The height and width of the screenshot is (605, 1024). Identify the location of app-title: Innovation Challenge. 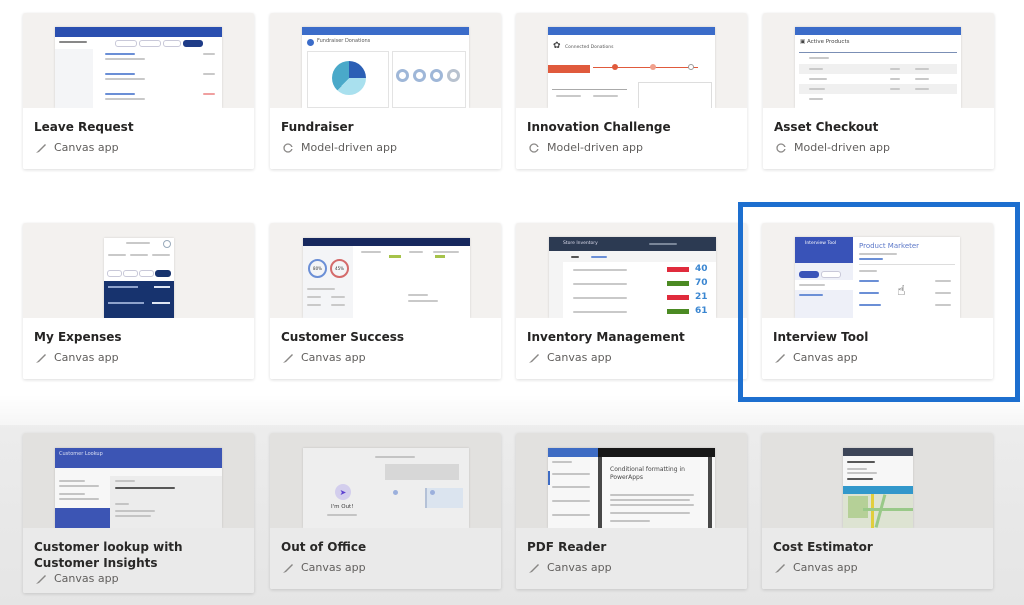
(599, 127).